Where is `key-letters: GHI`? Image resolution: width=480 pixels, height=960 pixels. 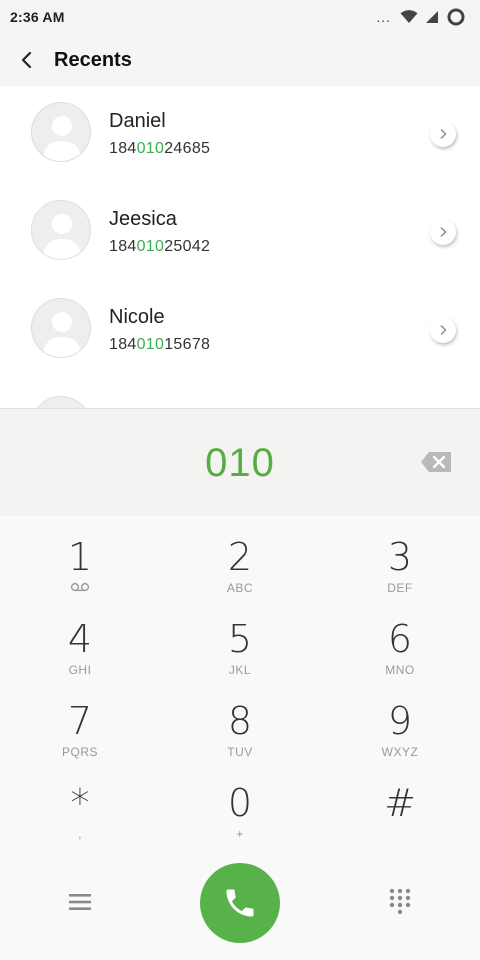 key-letters: GHI is located at coordinates (80, 670).